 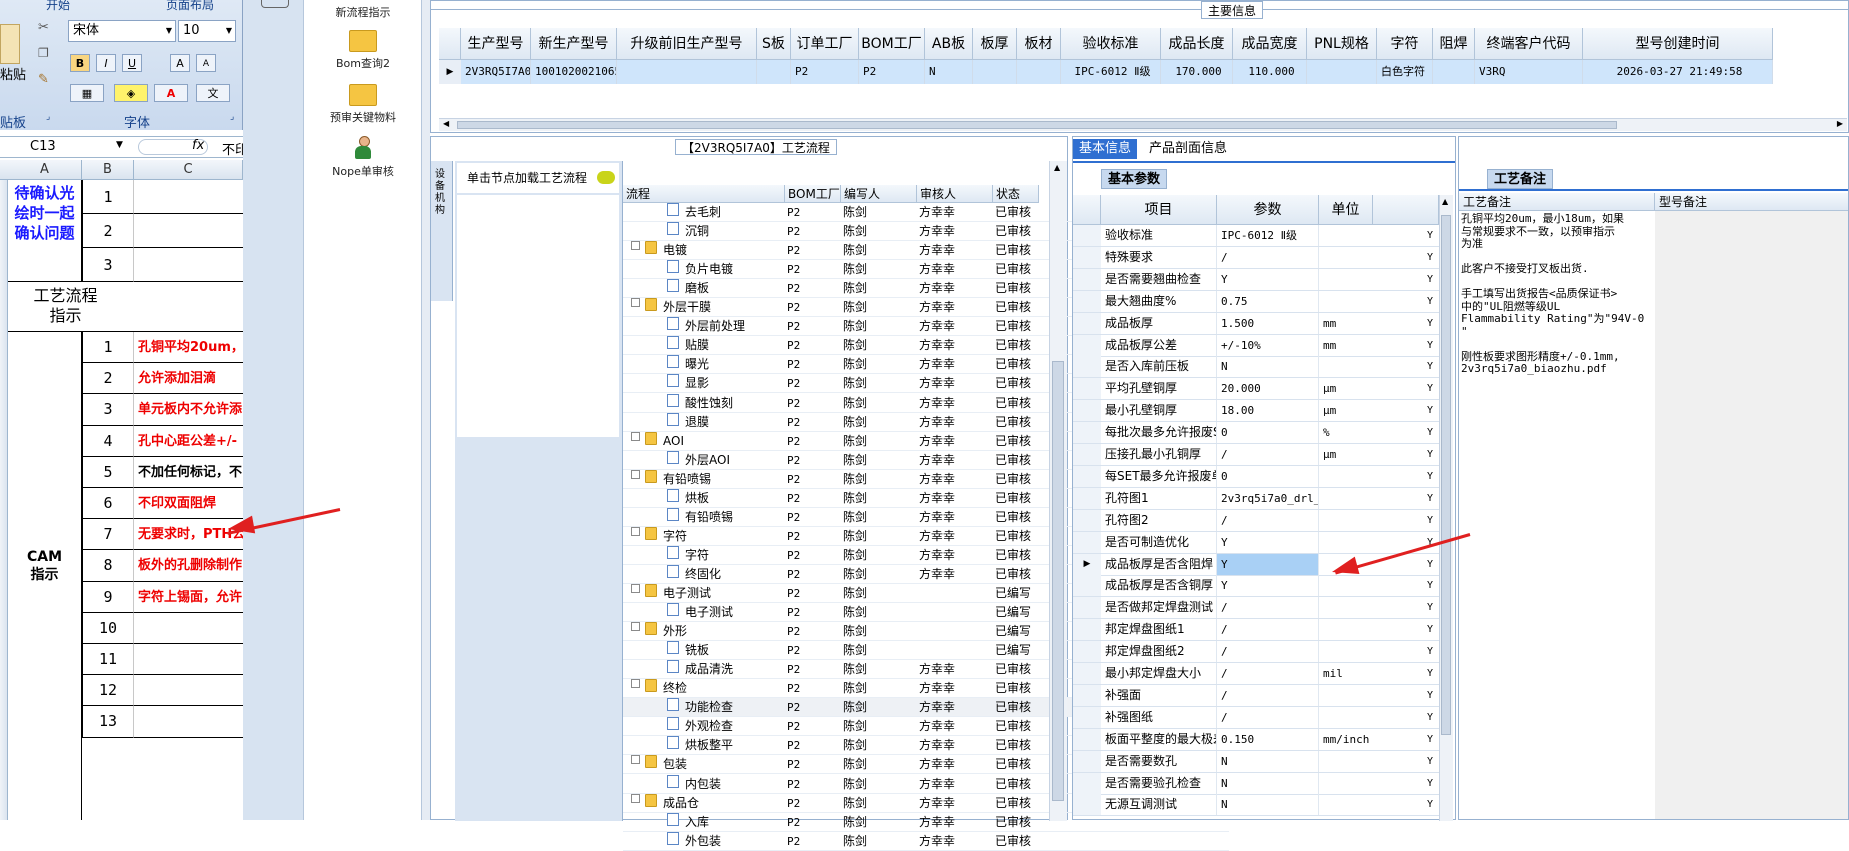 What do you see at coordinates (1529, 72) in the screenshot?
I see `main-cell: V3RQ` at bounding box center [1529, 72].